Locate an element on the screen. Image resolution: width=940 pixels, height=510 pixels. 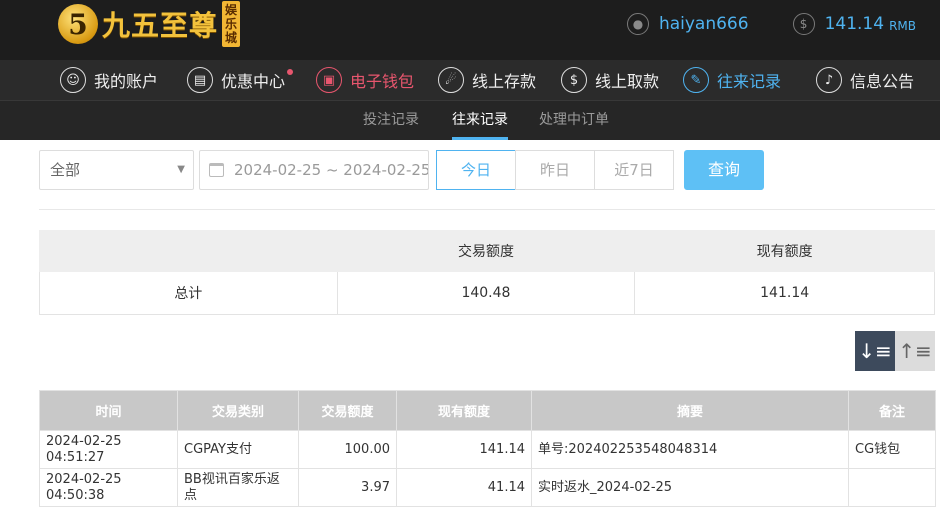
nav-e-wallet: ▣ 电子钱包 is located at coordinates (365, 80).